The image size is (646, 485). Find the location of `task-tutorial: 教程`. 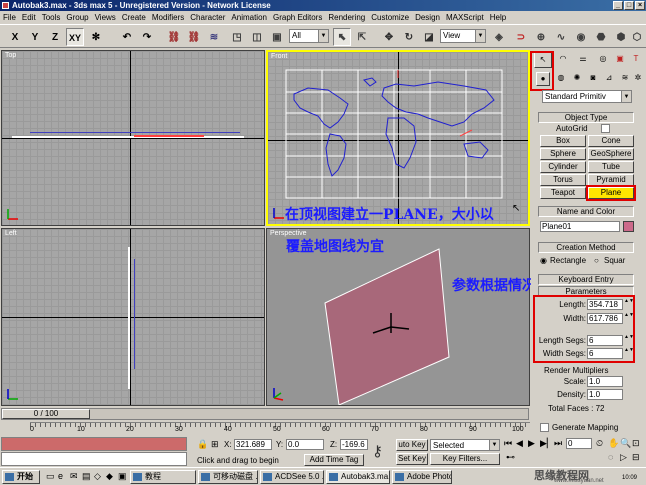

task-tutorial: 教程 is located at coordinates (163, 477).